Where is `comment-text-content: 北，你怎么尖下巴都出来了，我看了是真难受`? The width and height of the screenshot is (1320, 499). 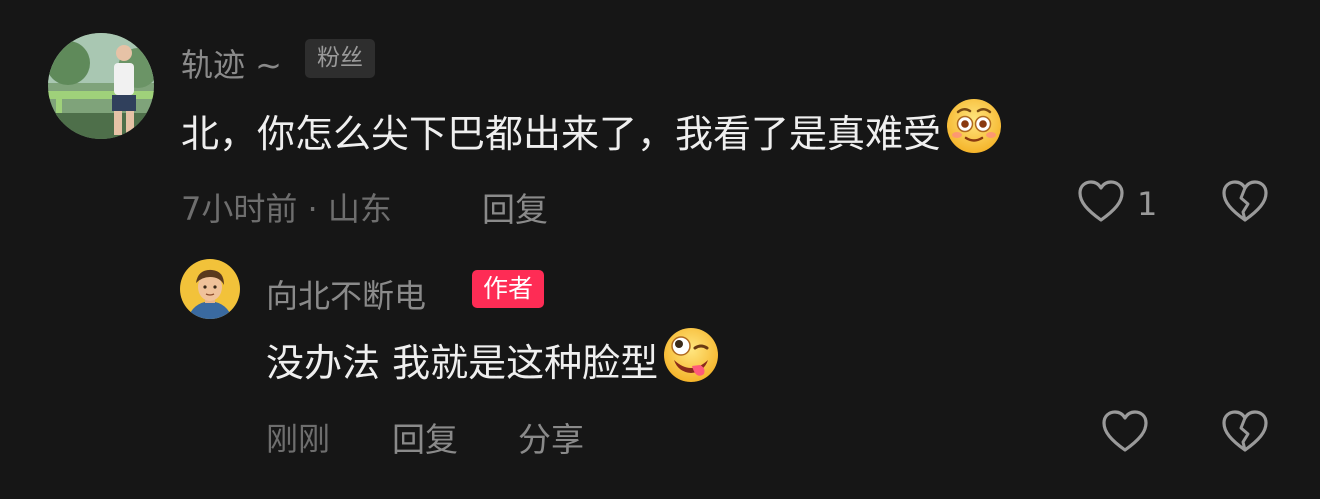 comment-text-content: 北，你怎么尖下巴都出来了，我看了是真难受 is located at coordinates (561, 133).